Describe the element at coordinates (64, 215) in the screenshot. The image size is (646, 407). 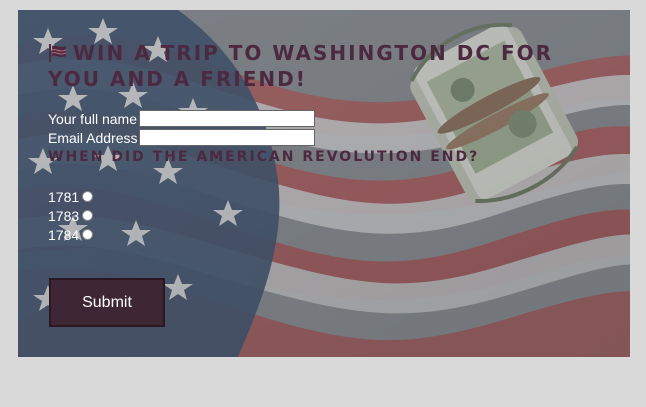
I see `option-label-1783: 1783` at that location.